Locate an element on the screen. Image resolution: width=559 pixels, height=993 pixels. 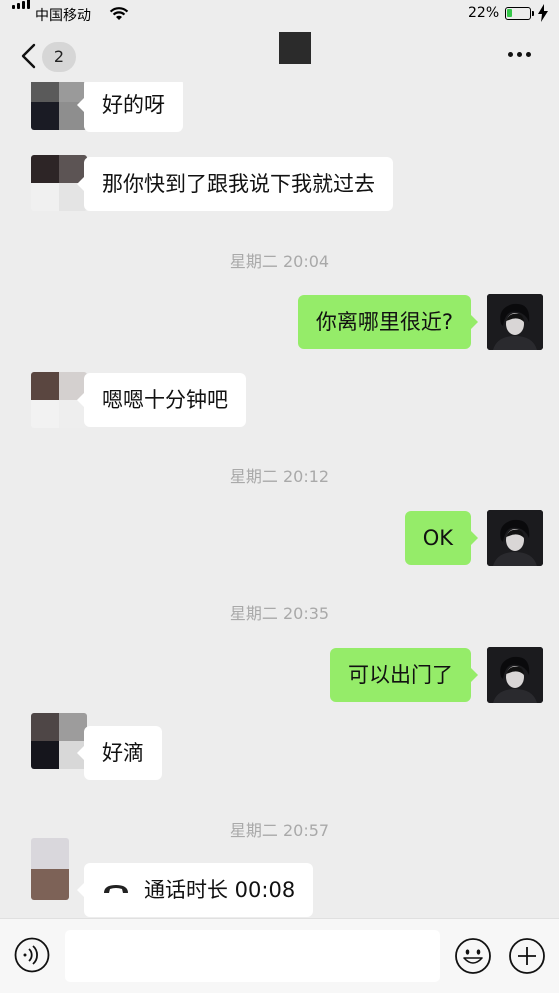
battery-cap is located at coordinates (533, 13).